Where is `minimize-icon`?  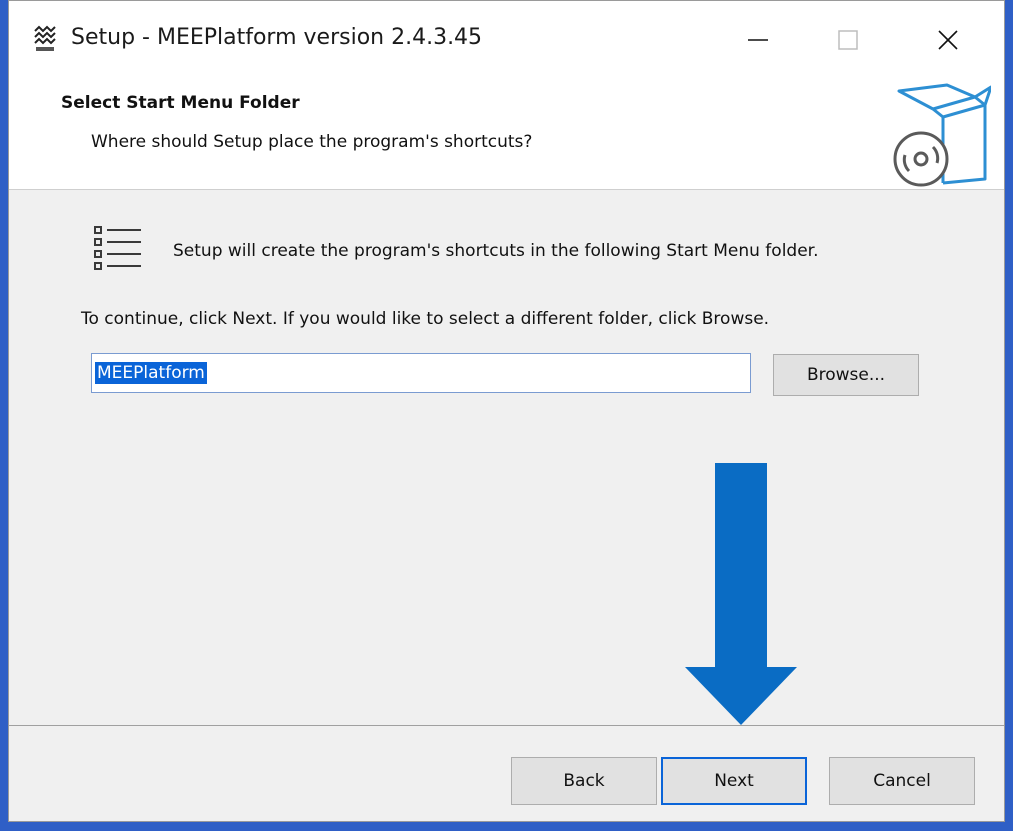
minimize-icon is located at coordinates (758, 40).